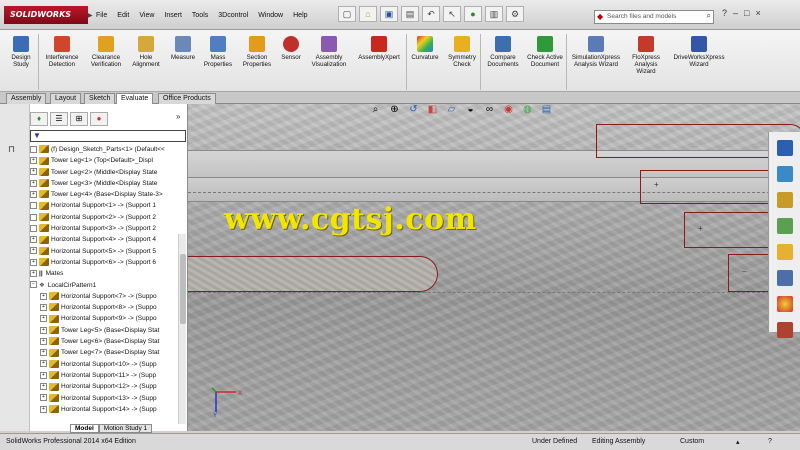  I want to click on tree-item: Horizontal Support<3> -> (Support 2, so click(108, 228).